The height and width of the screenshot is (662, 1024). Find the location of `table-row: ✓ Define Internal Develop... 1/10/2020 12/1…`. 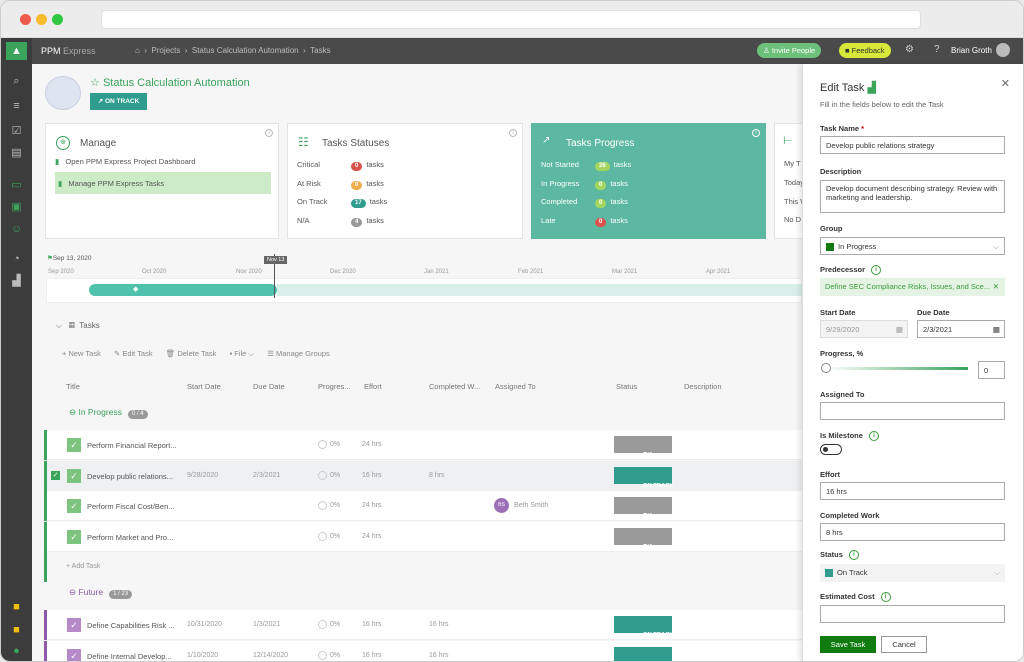

table-row: ✓ Define Internal Develop... 1/10/2020 12/1… is located at coordinates (423, 650).